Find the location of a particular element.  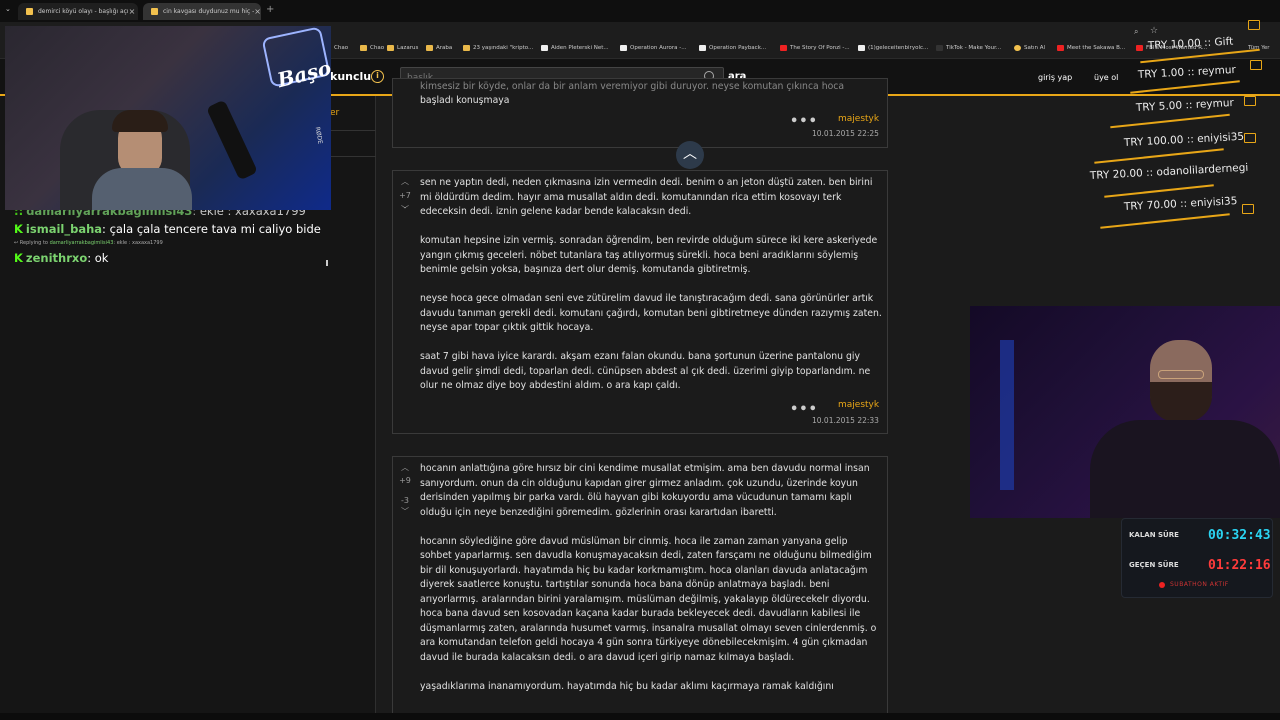

entry-date: 10.01.2015 22:33 is located at coordinates (845, 420).